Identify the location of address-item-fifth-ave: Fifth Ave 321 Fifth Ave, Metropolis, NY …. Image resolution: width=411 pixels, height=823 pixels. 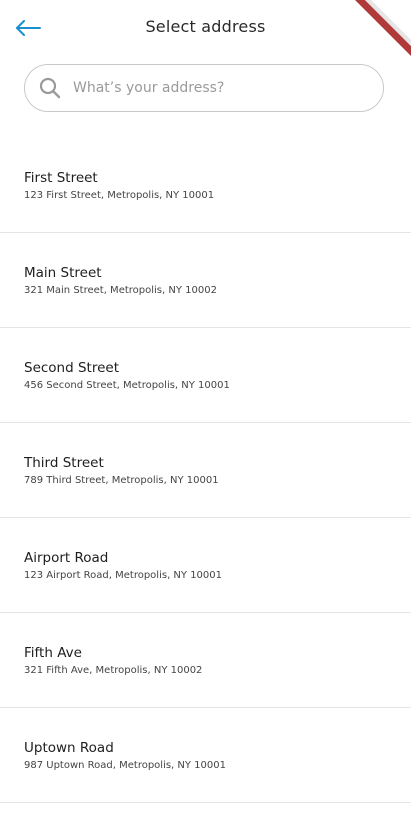
(205, 660).